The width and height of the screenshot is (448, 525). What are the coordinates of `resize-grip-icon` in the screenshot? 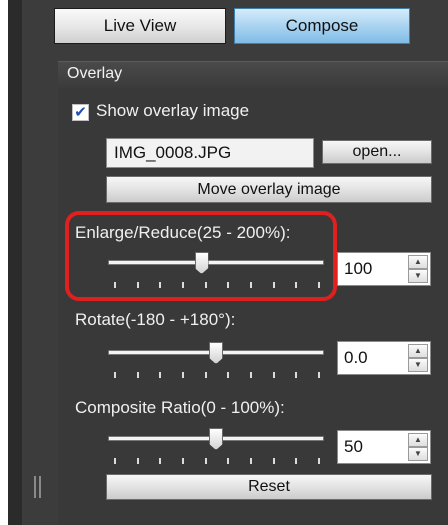 It's located at (39, 489).